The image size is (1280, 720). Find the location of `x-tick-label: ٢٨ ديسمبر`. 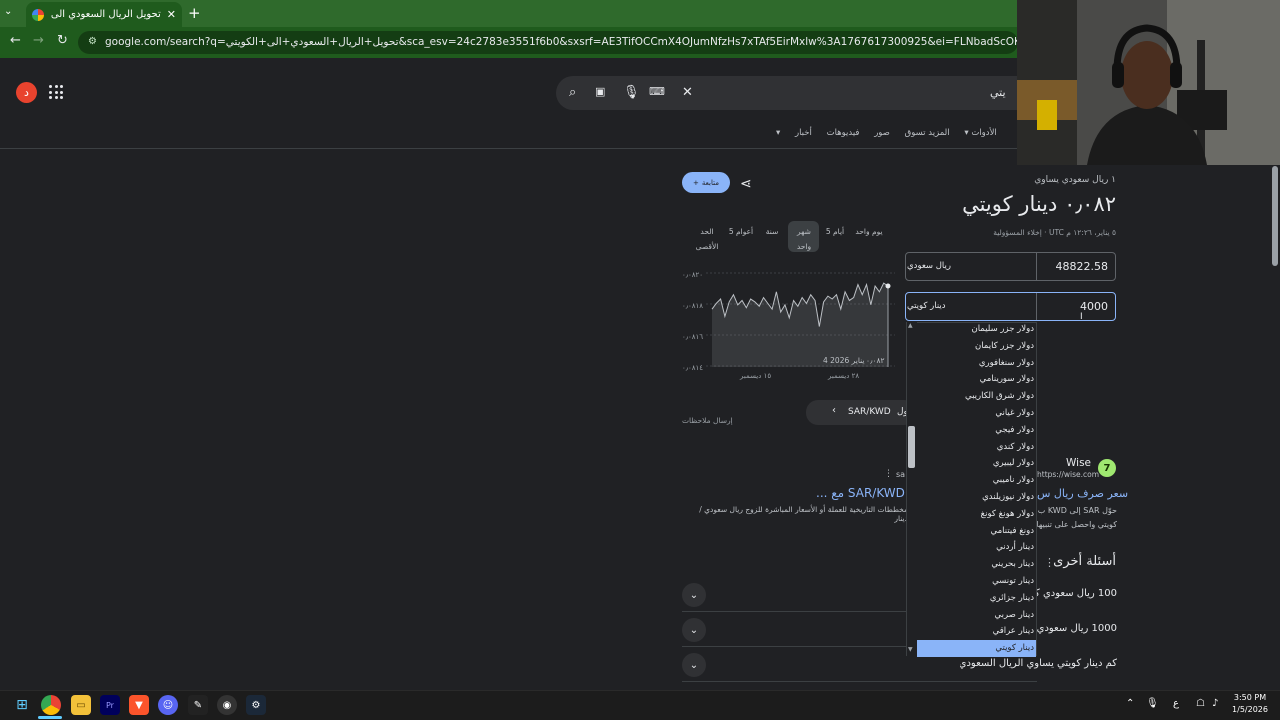

x-tick-label: ٢٨ ديسمبر is located at coordinates (844, 376).